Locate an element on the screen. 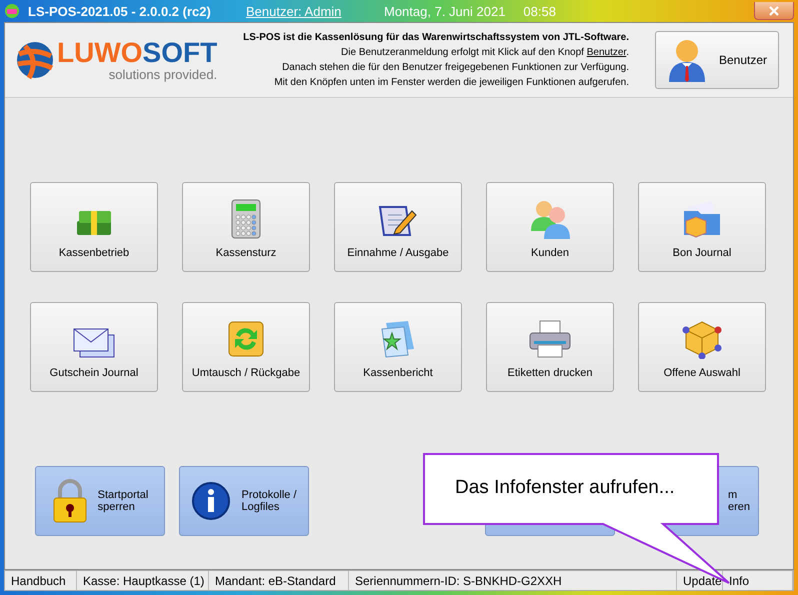 The height and width of the screenshot is (595, 798). function-button: Umtausch / Rückgabe is located at coordinates (246, 347).